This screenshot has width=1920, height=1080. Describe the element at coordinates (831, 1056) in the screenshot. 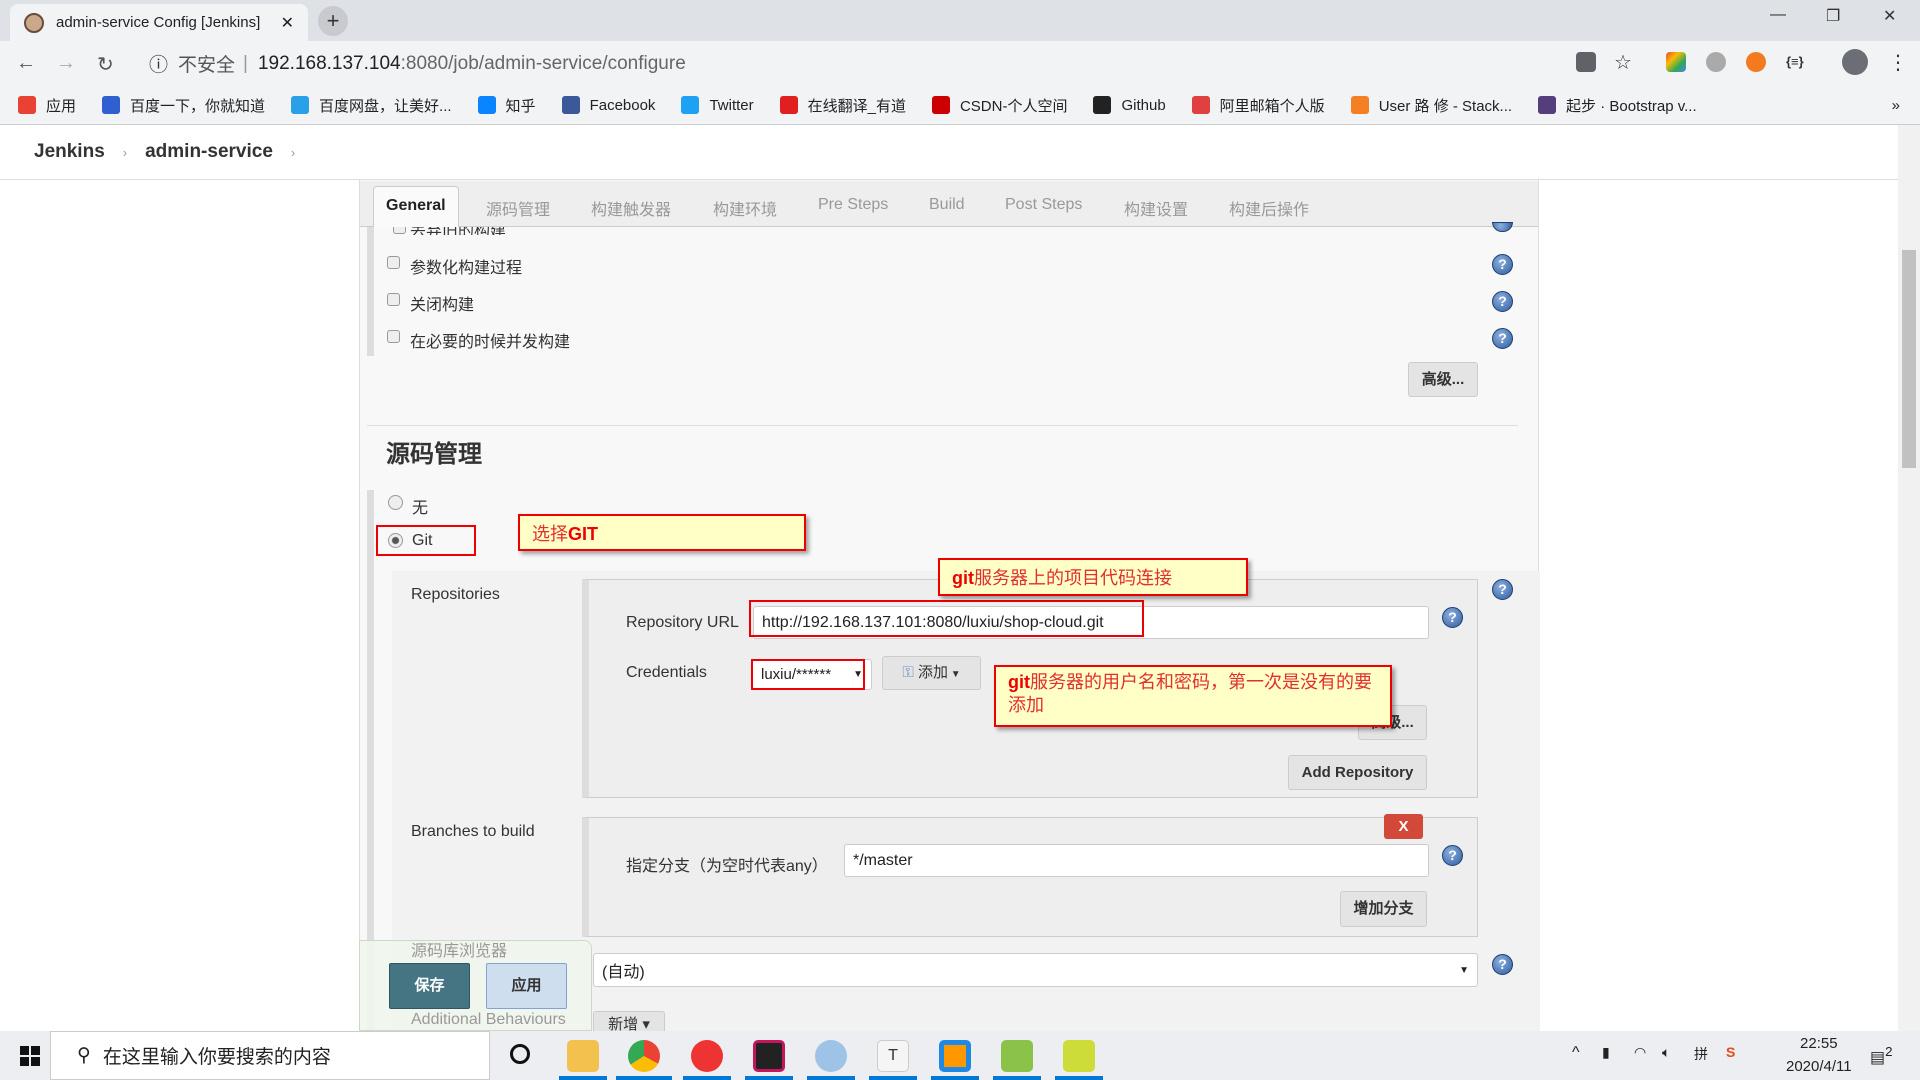

I see `paint-icon` at that location.